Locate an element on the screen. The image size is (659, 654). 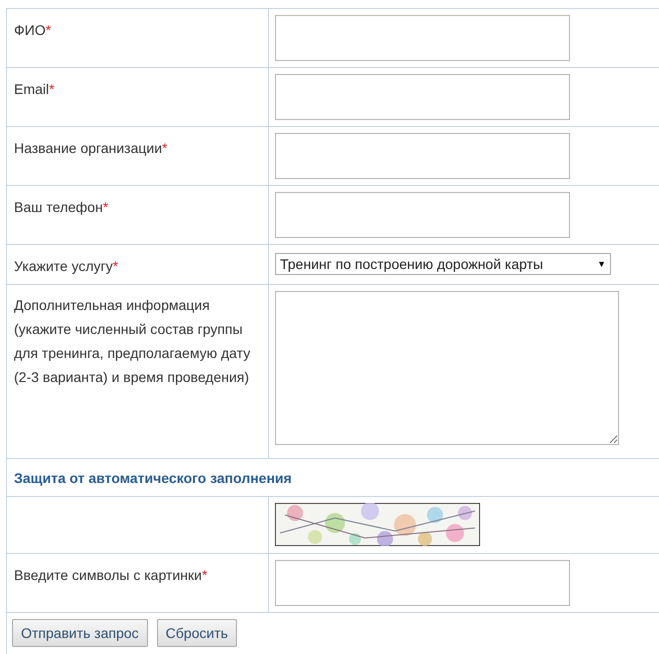
reset-button: Сбросить is located at coordinates (196, 633).